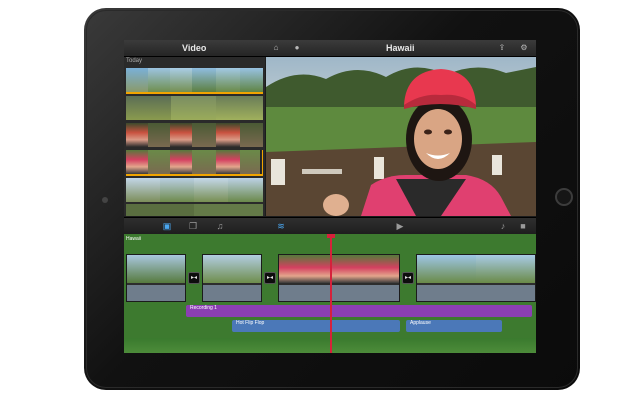  What do you see at coordinates (400, 48) in the screenshot?
I see `project-title: Hawaii` at bounding box center [400, 48].